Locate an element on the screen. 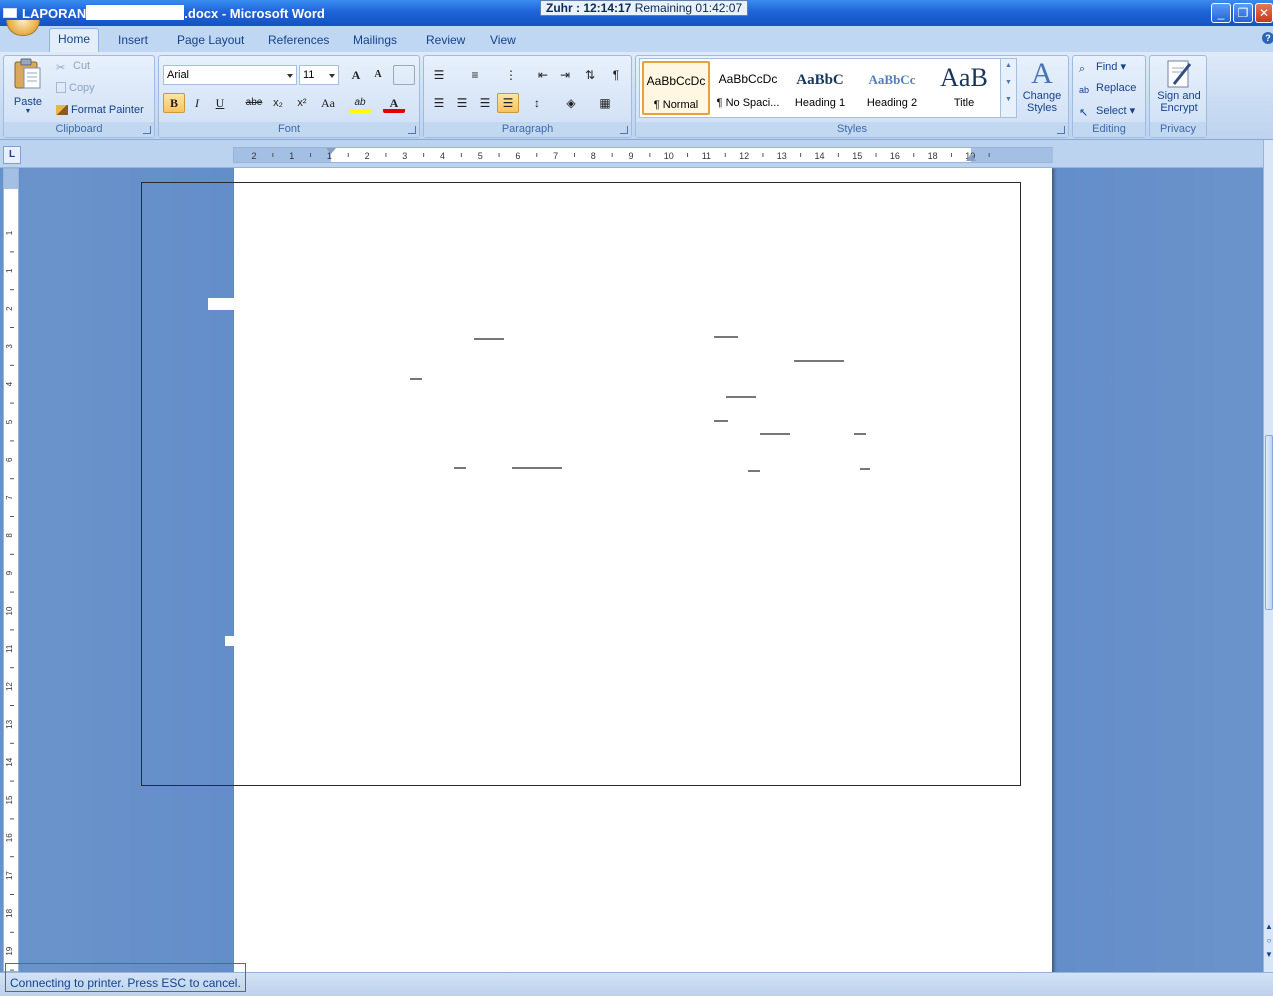 Image resolution: width=1273 pixels, height=996 pixels. help-icon: ? is located at coordinates (1267, 38).